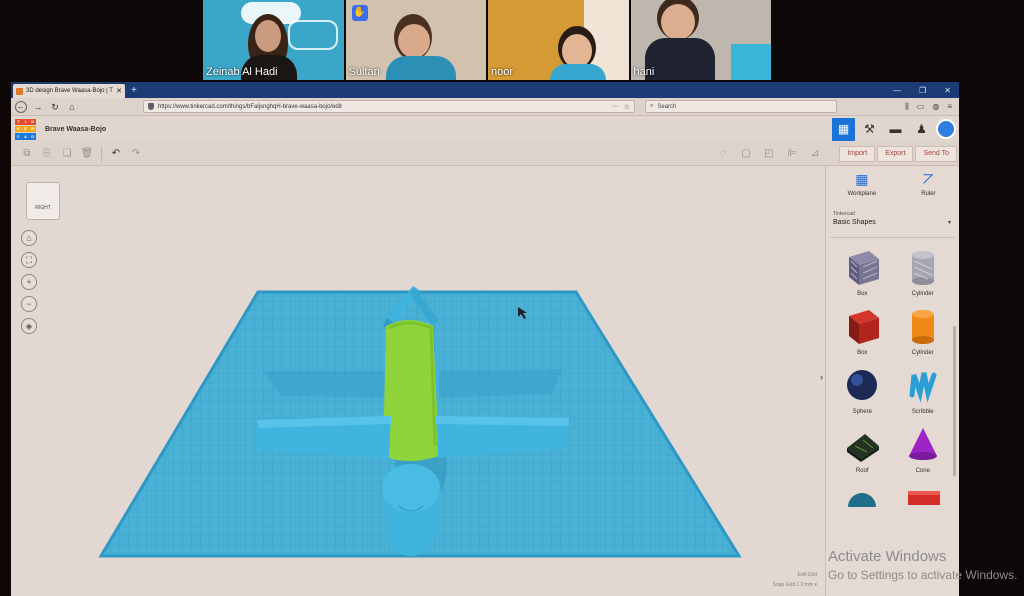  What do you see at coordinates (700, 40) in the screenshot?
I see `participant-tile: hani` at bounding box center [700, 40].